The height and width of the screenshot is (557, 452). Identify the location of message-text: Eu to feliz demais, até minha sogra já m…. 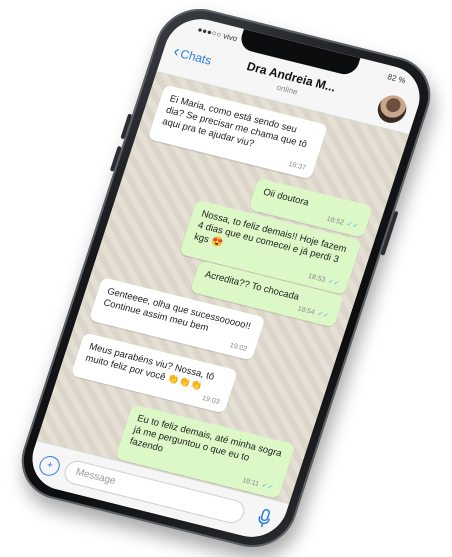
(206, 438).